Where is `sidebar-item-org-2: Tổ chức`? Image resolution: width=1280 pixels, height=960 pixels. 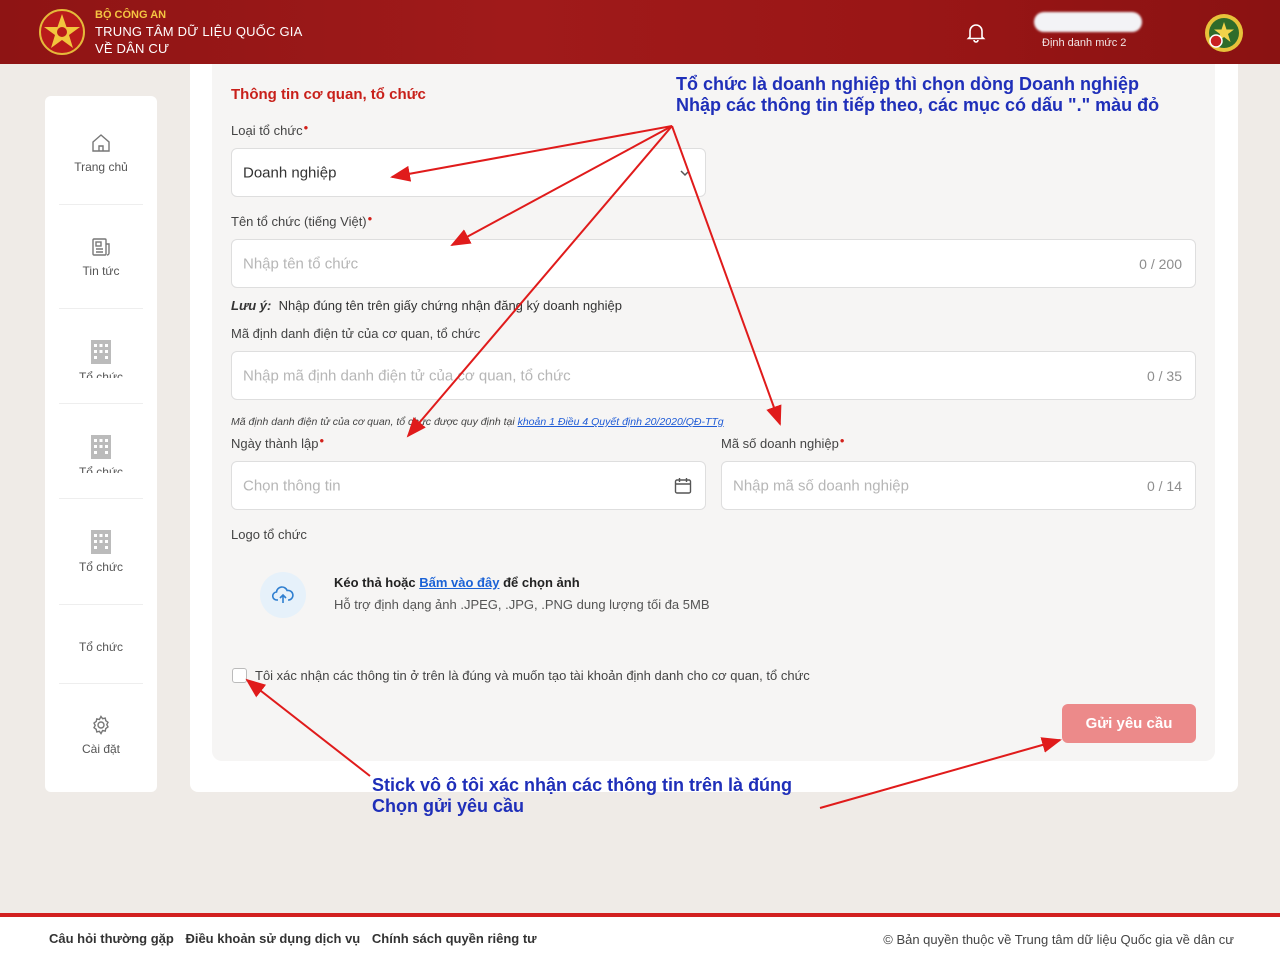 sidebar-item-org-2: Tổ chức is located at coordinates (101, 452).